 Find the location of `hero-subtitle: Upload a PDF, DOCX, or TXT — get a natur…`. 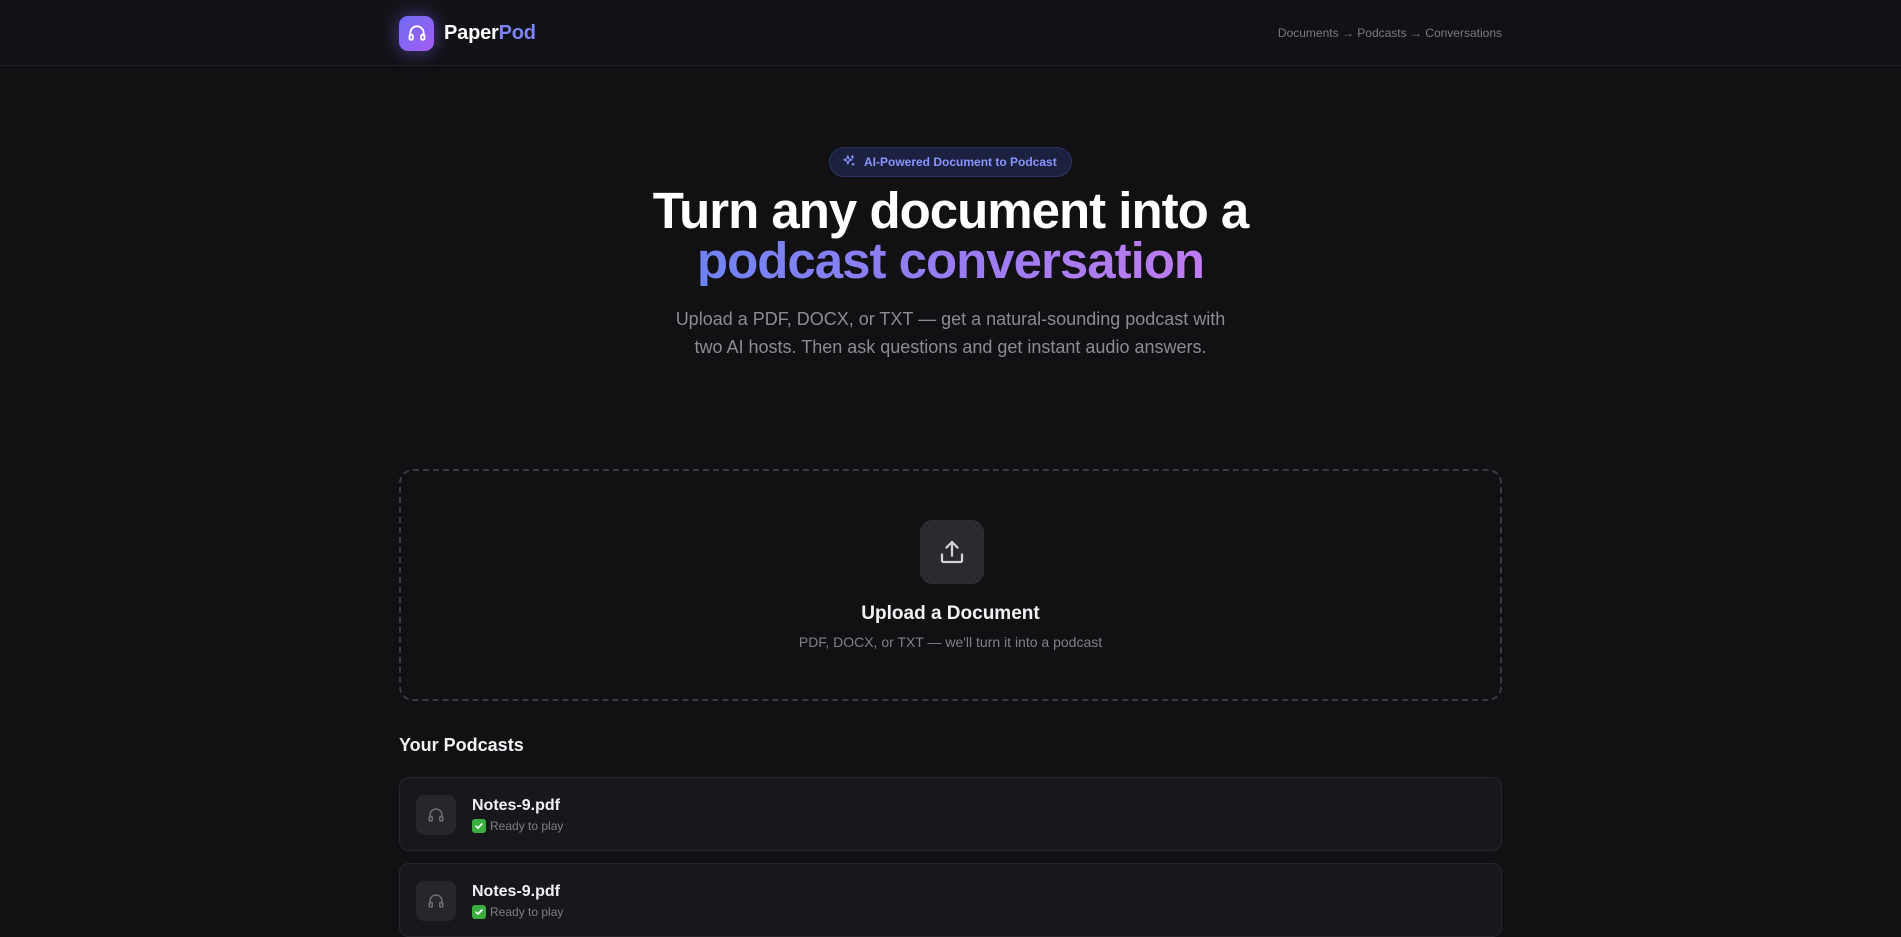

hero-subtitle: Upload a PDF, DOCX, or TXT — get a natur… is located at coordinates (950, 333).